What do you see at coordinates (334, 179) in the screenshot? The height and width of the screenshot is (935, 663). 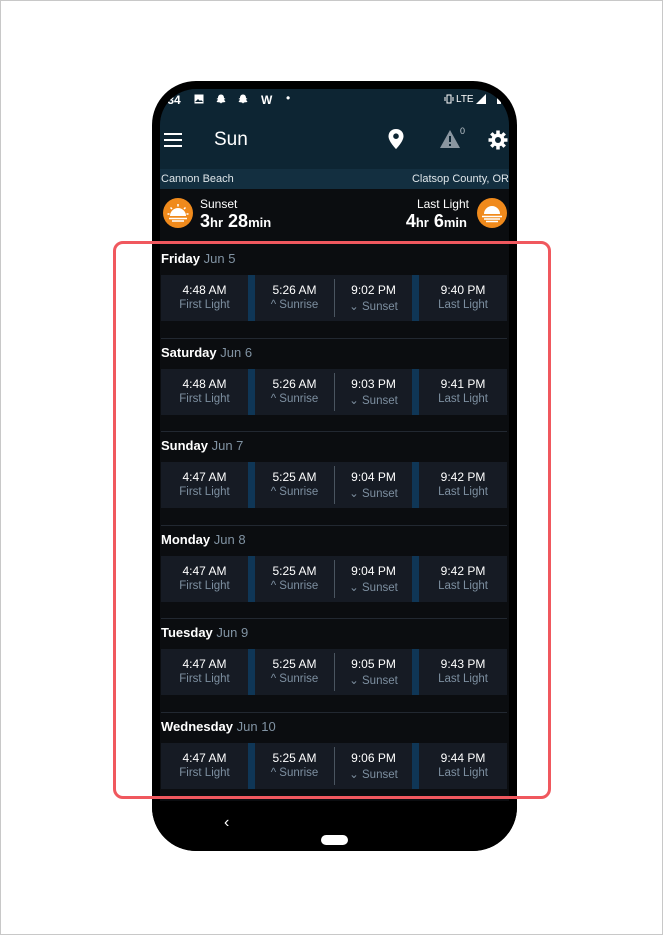 I see `location-bar: Cannon Beach Clatsop County, OR` at bounding box center [334, 179].